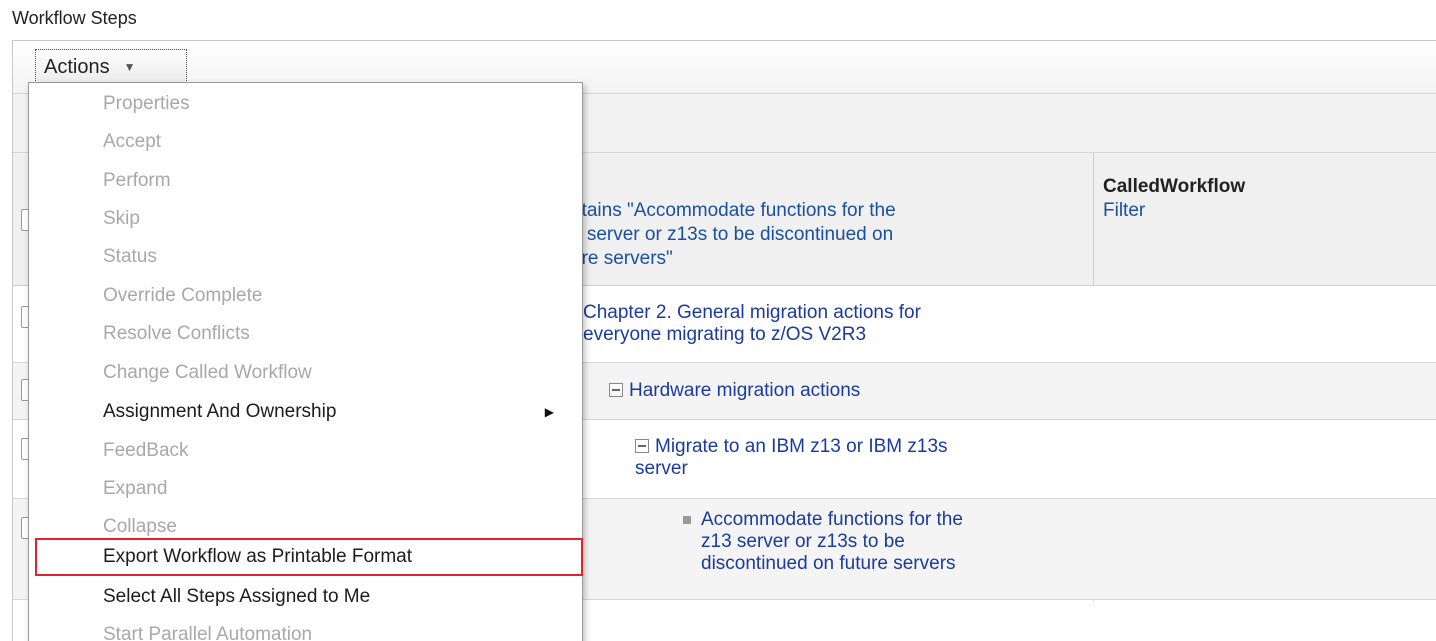  What do you see at coordinates (74, 18) in the screenshot?
I see `section-title: Workflow Steps` at bounding box center [74, 18].